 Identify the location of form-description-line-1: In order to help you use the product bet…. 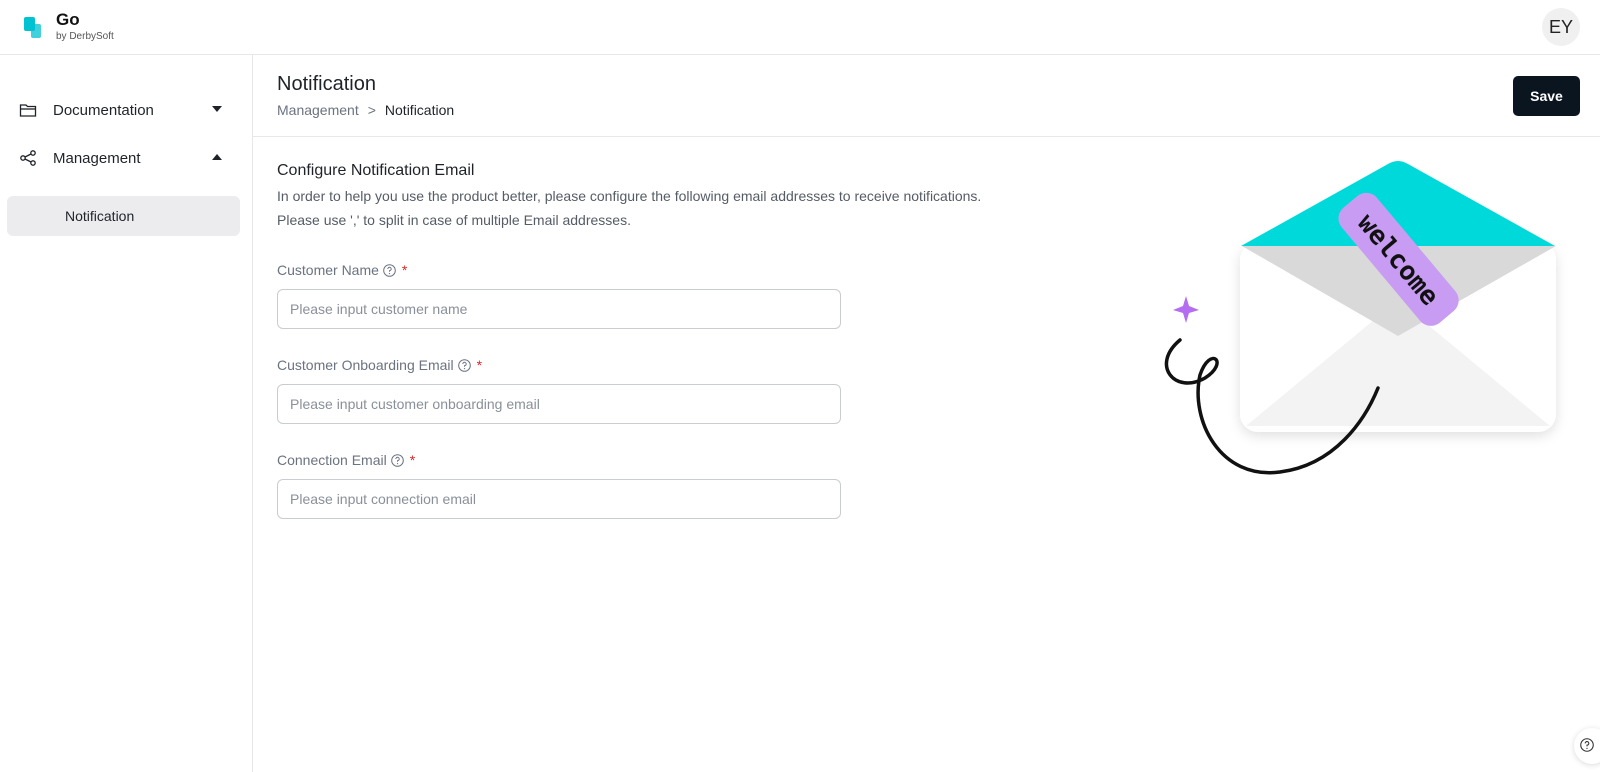
(629, 196).